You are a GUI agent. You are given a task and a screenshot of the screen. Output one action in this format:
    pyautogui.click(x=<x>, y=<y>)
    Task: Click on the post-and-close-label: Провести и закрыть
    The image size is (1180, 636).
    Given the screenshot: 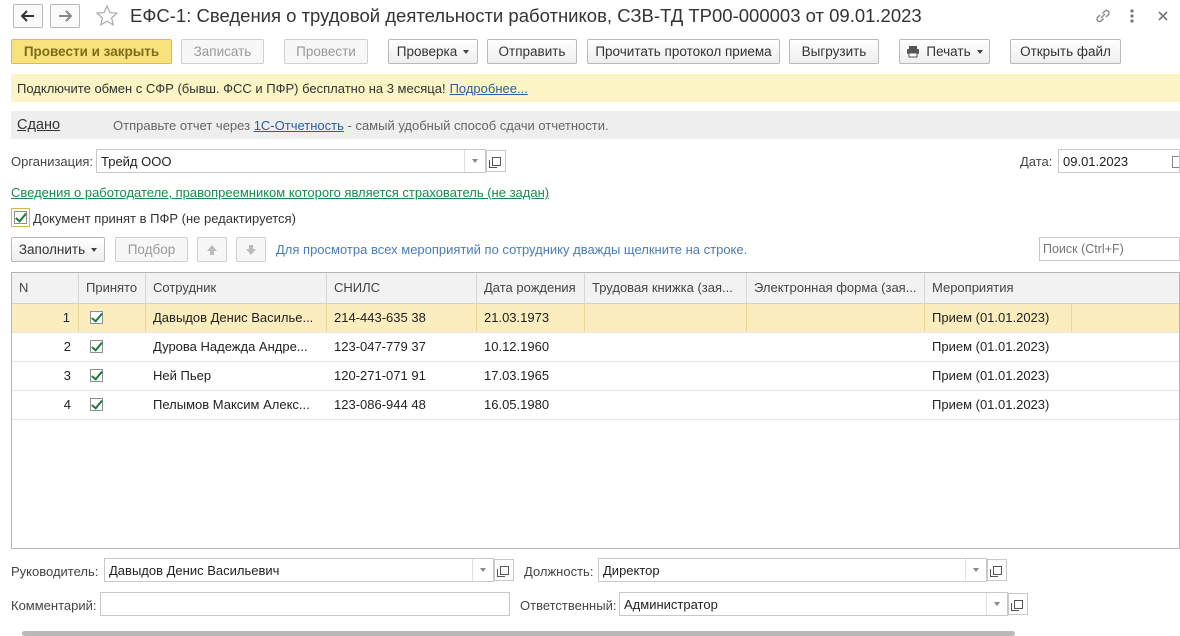 What is the action you would take?
    pyautogui.click(x=91, y=51)
    